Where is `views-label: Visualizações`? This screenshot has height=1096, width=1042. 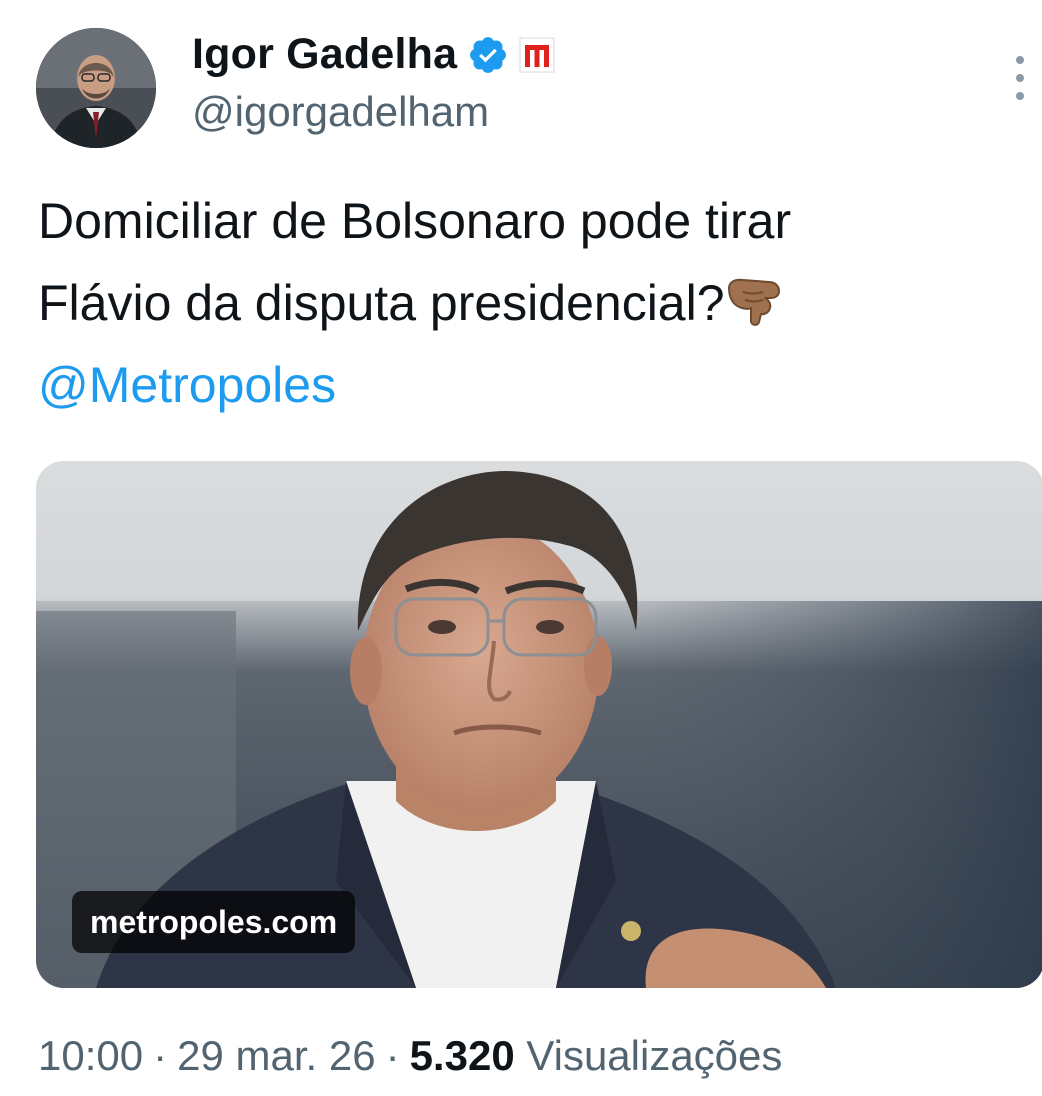 views-label: Visualizações is located at coordinates (654, 1055).